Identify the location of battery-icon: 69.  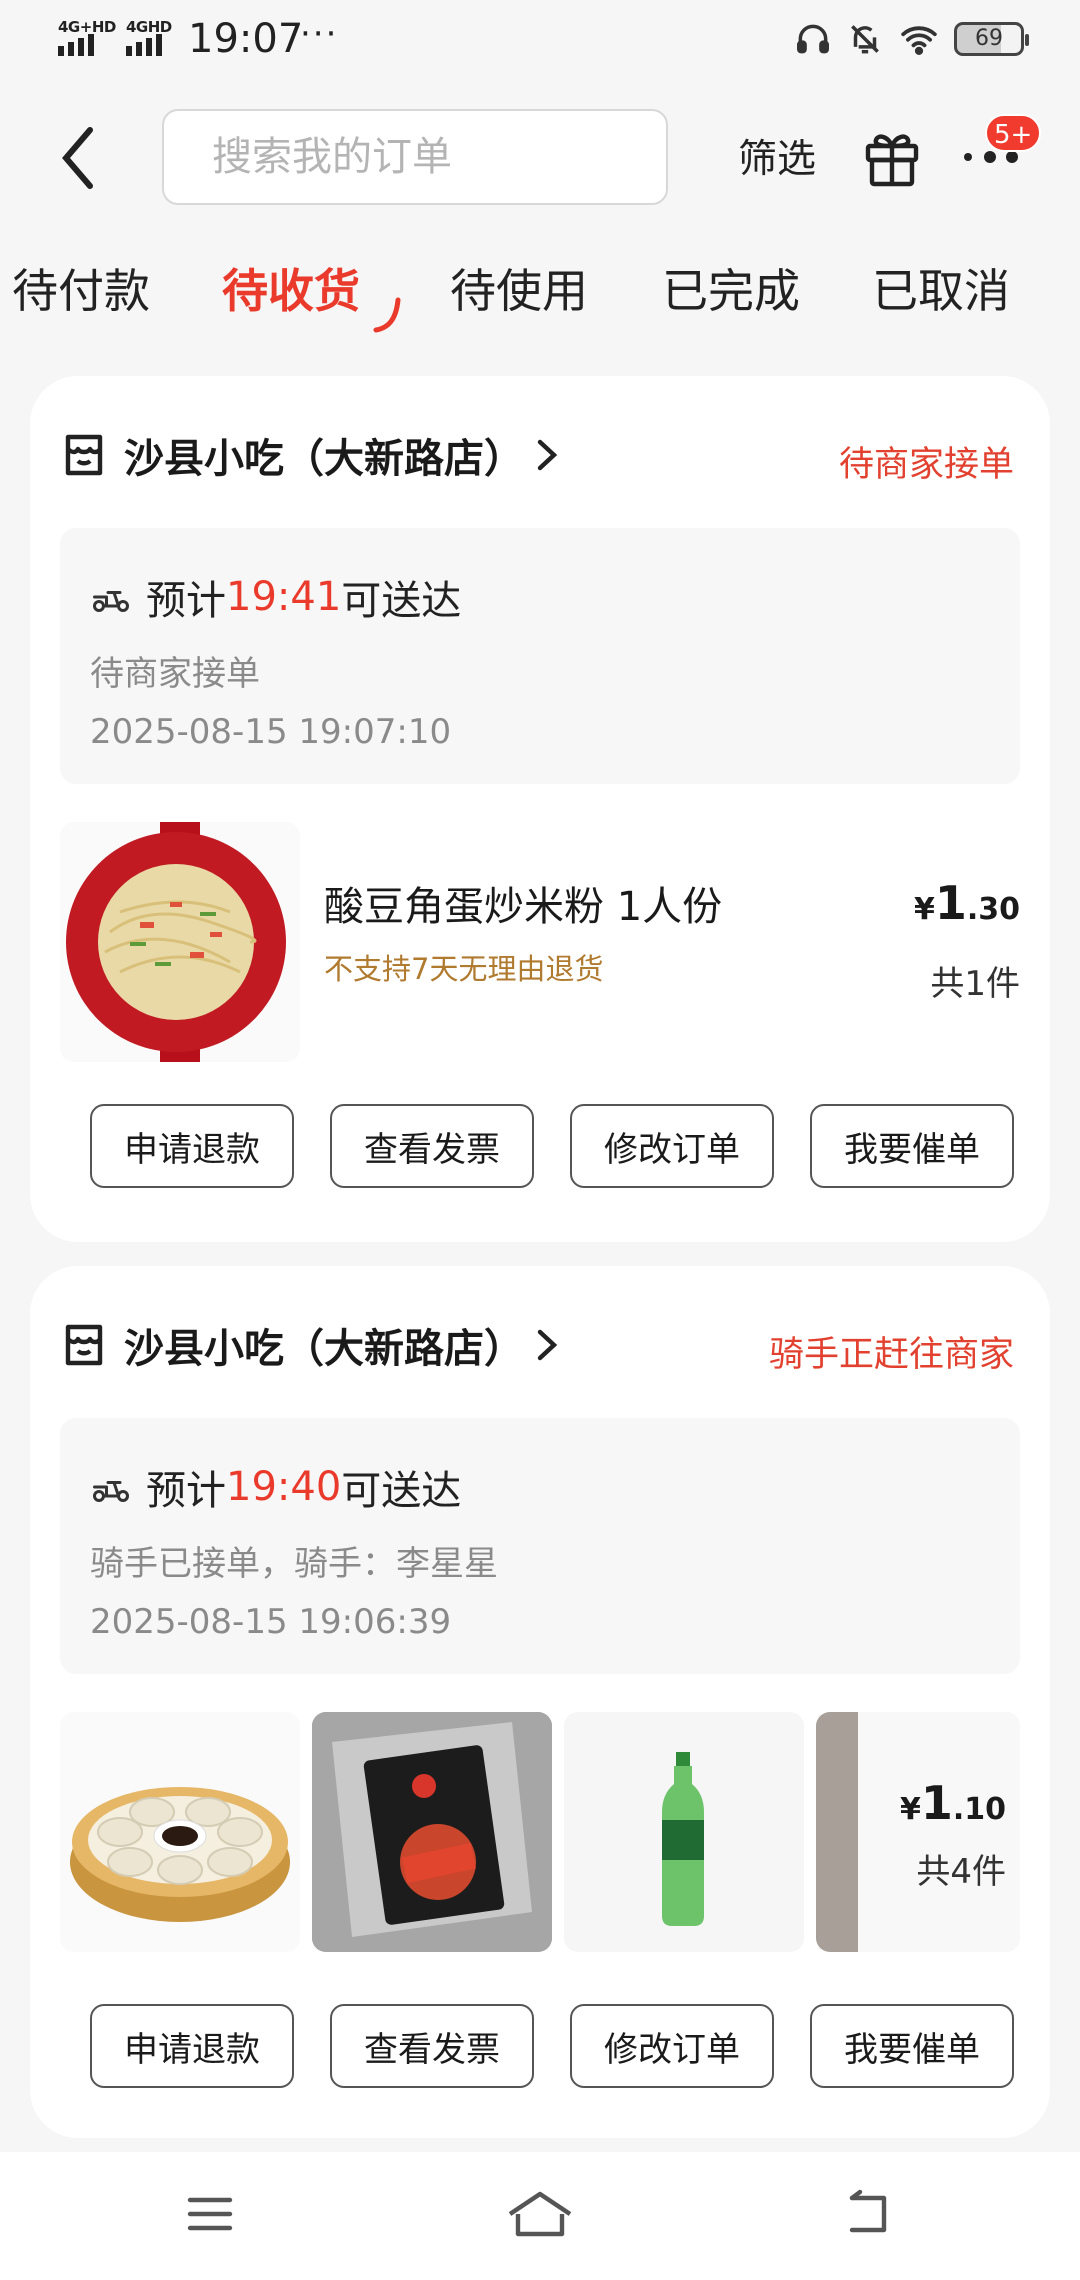
(991, 39).